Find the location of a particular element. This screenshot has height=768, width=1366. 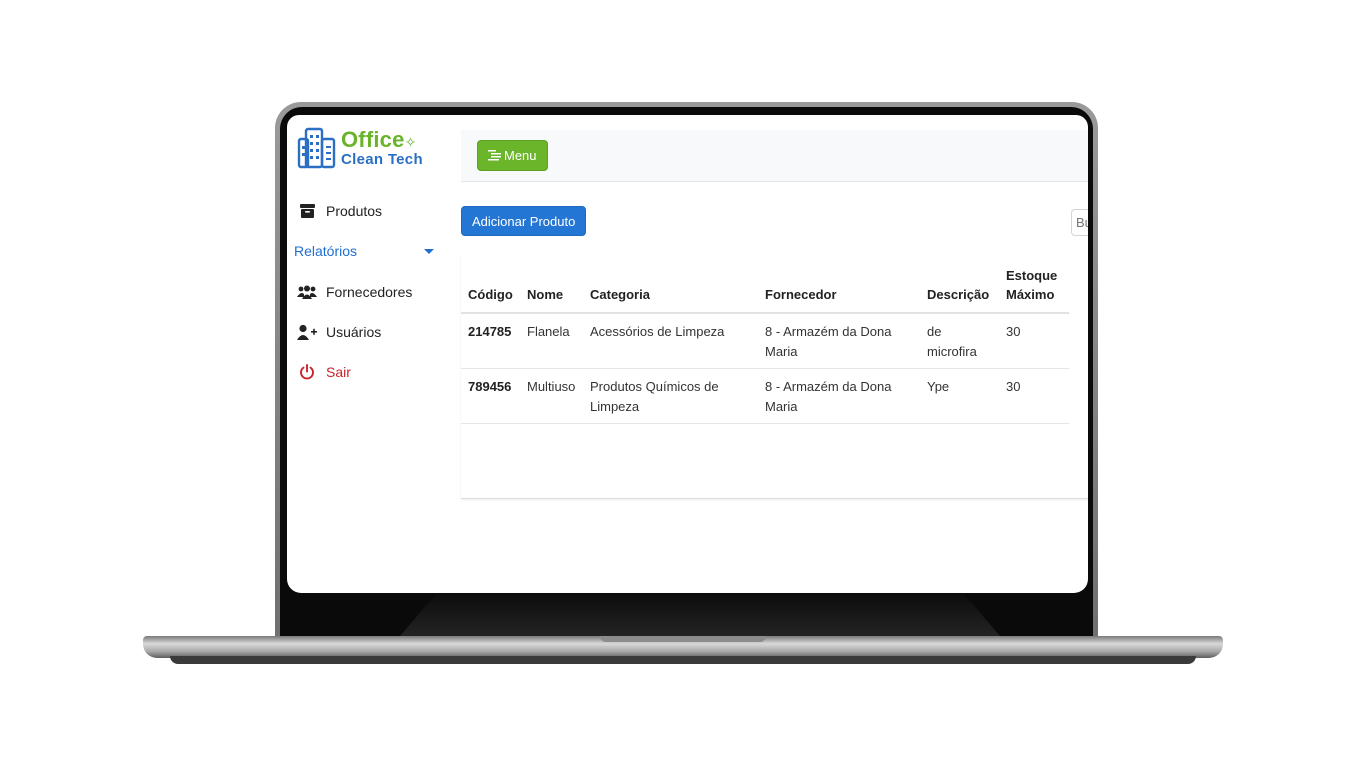

sidebar-item-label: Relatórios is located at coordinates (326, 251).